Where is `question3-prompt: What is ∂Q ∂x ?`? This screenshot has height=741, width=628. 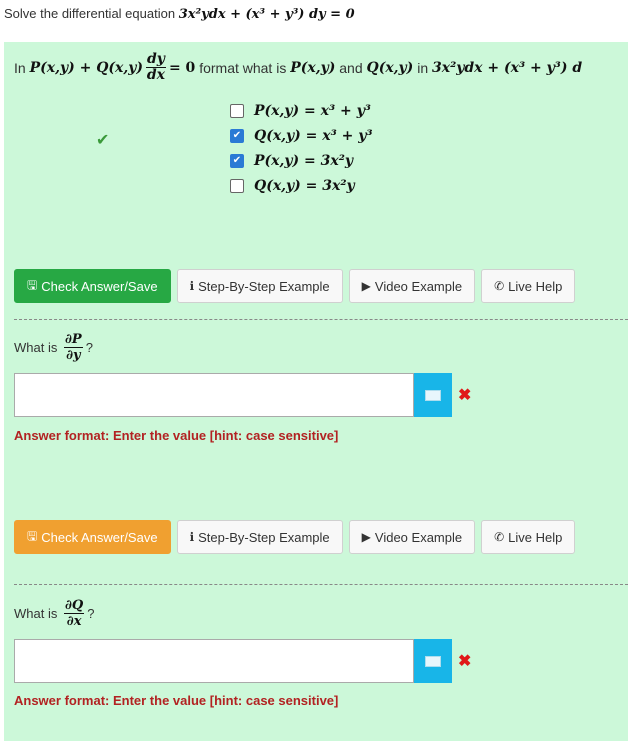 question3-prompt: What is ∂Q ∂x ? is located at coordinates (54, 613).